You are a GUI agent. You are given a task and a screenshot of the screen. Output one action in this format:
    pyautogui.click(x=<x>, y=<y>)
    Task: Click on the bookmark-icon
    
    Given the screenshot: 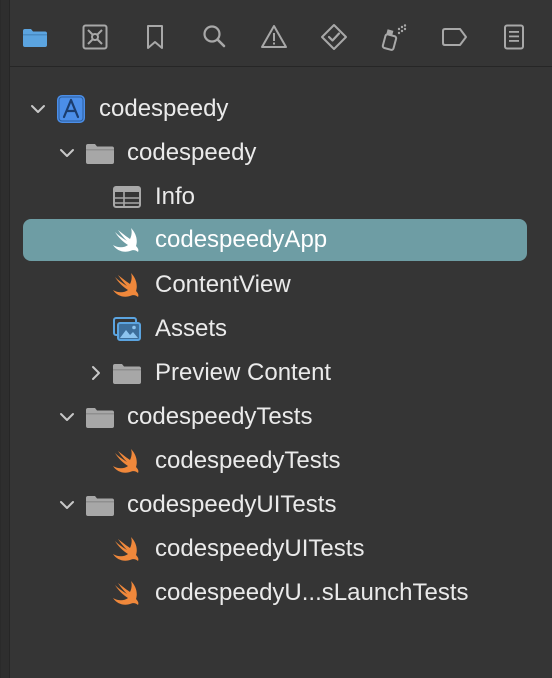 What is the action you would take?
    pyautogui.click(x=155, y=37)
    